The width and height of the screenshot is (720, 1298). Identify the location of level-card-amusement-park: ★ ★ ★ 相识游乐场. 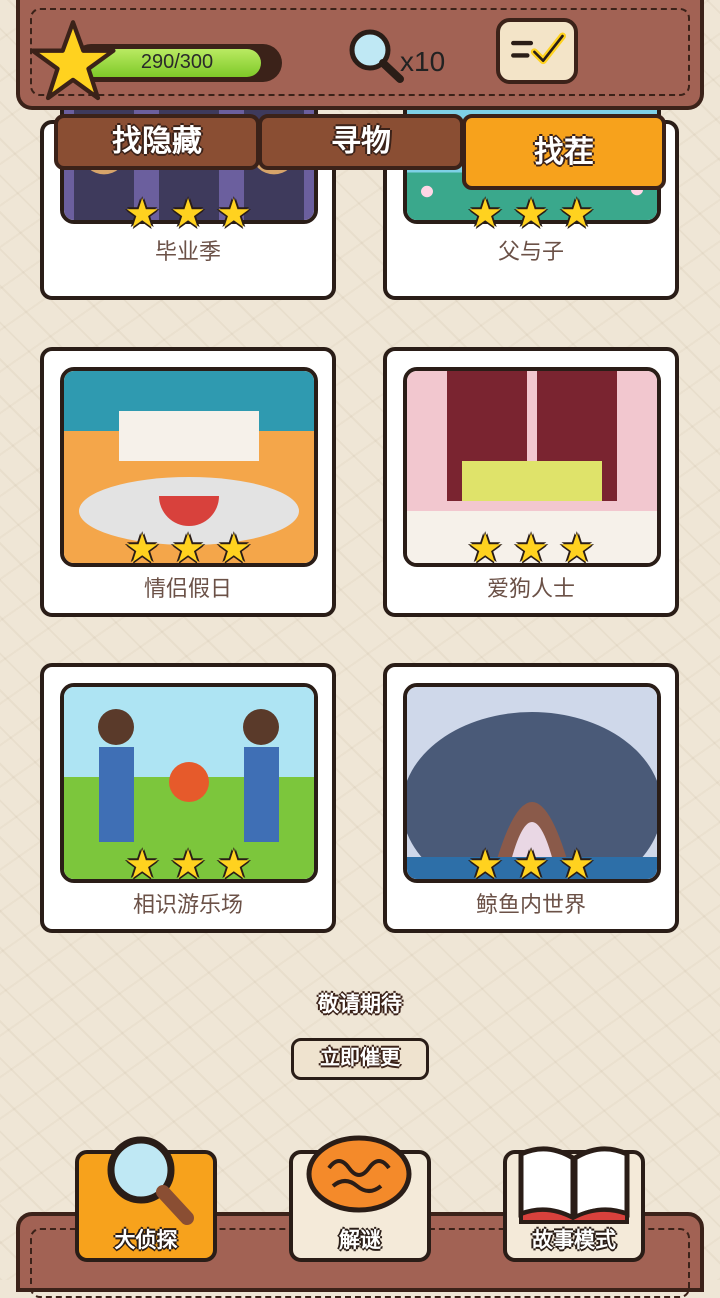
(188, 798).